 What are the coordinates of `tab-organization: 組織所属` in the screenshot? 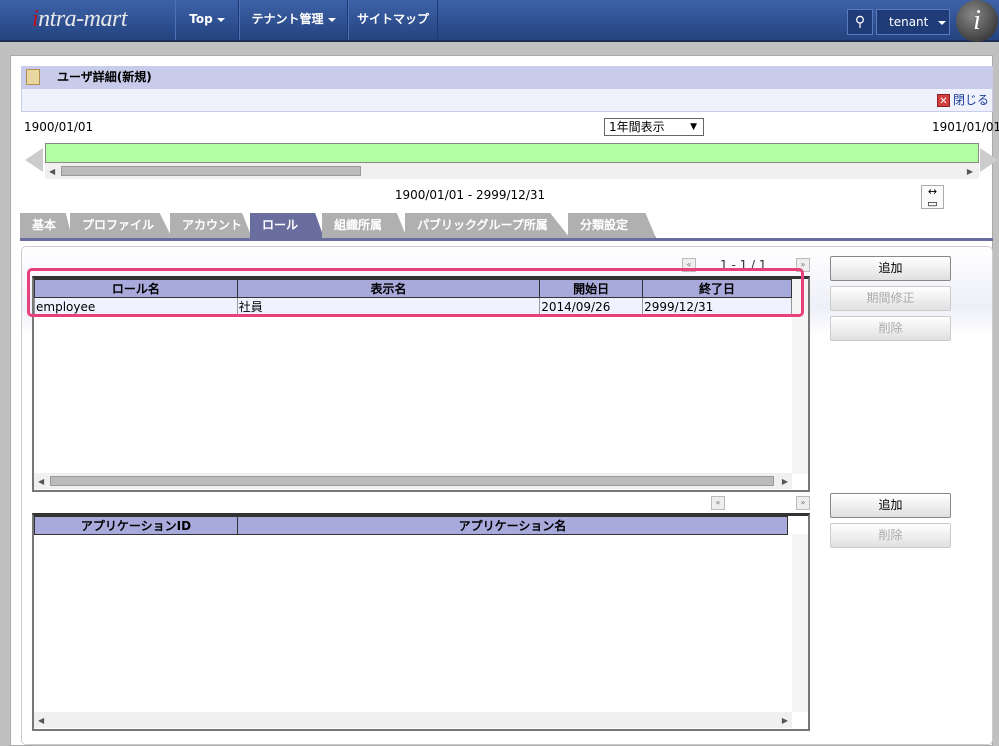 It's located at (364, 225).